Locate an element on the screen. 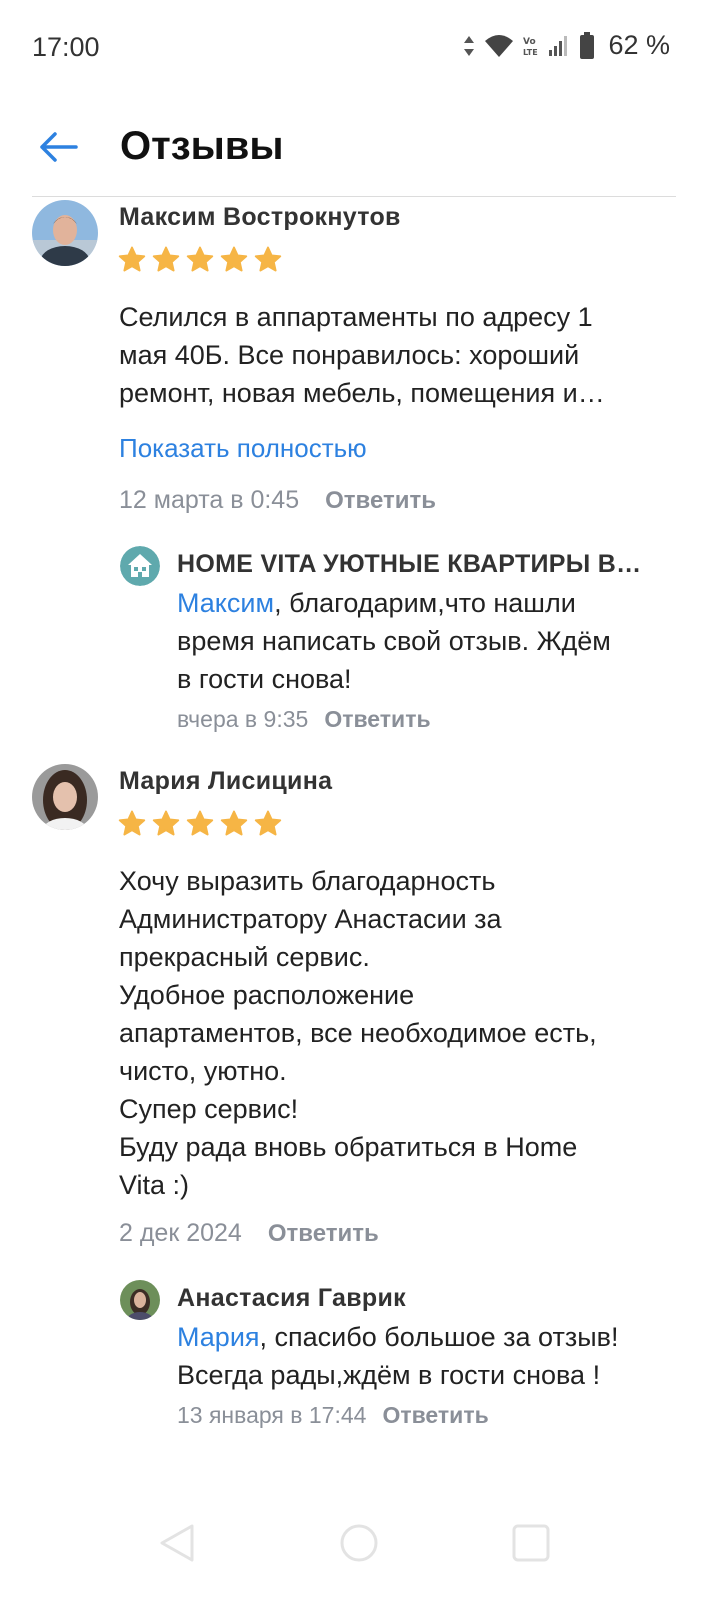 This screenshot has height=1600, width=720. review-meta: 12 марта в 0:45 Ответить is located at coordinates (277, 500).